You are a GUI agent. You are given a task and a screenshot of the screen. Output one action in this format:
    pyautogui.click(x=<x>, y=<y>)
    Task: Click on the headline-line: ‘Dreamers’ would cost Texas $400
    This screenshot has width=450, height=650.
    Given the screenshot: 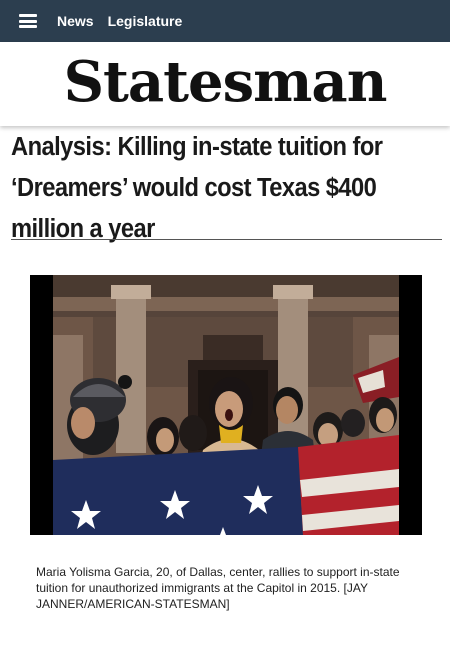 What is the action you would take?
    pyautogui.click(x=194, y=188)
    